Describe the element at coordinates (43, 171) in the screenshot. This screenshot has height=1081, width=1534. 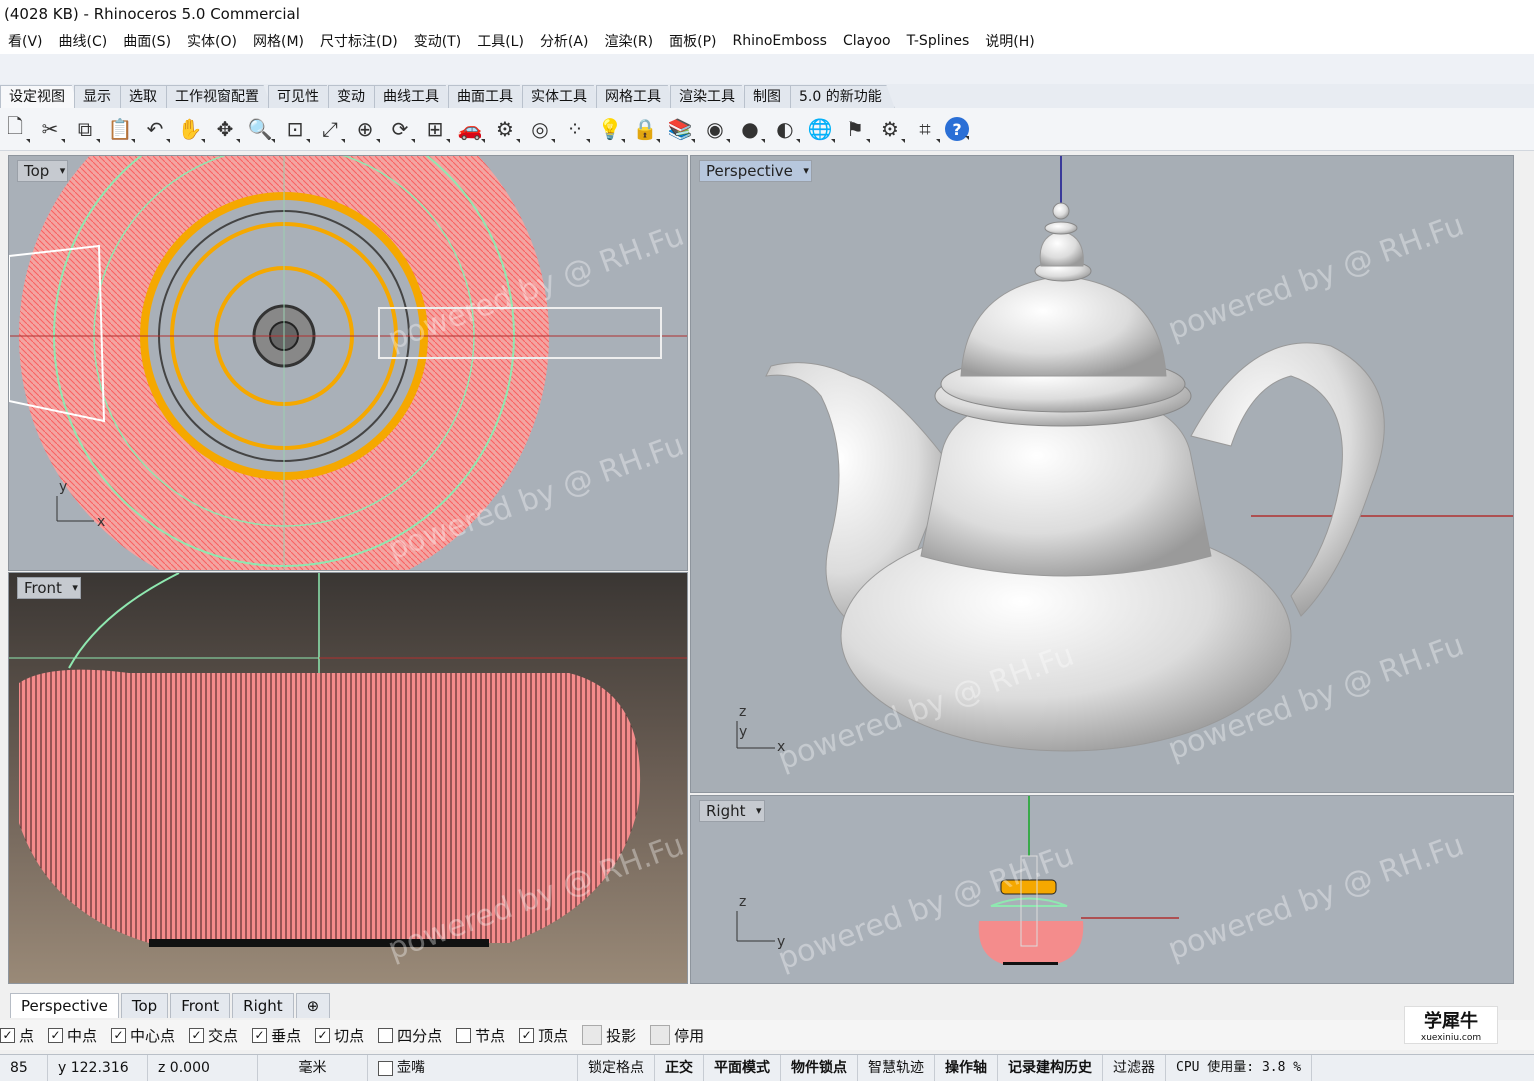
I see `viewport-label-top: Top` at that location.